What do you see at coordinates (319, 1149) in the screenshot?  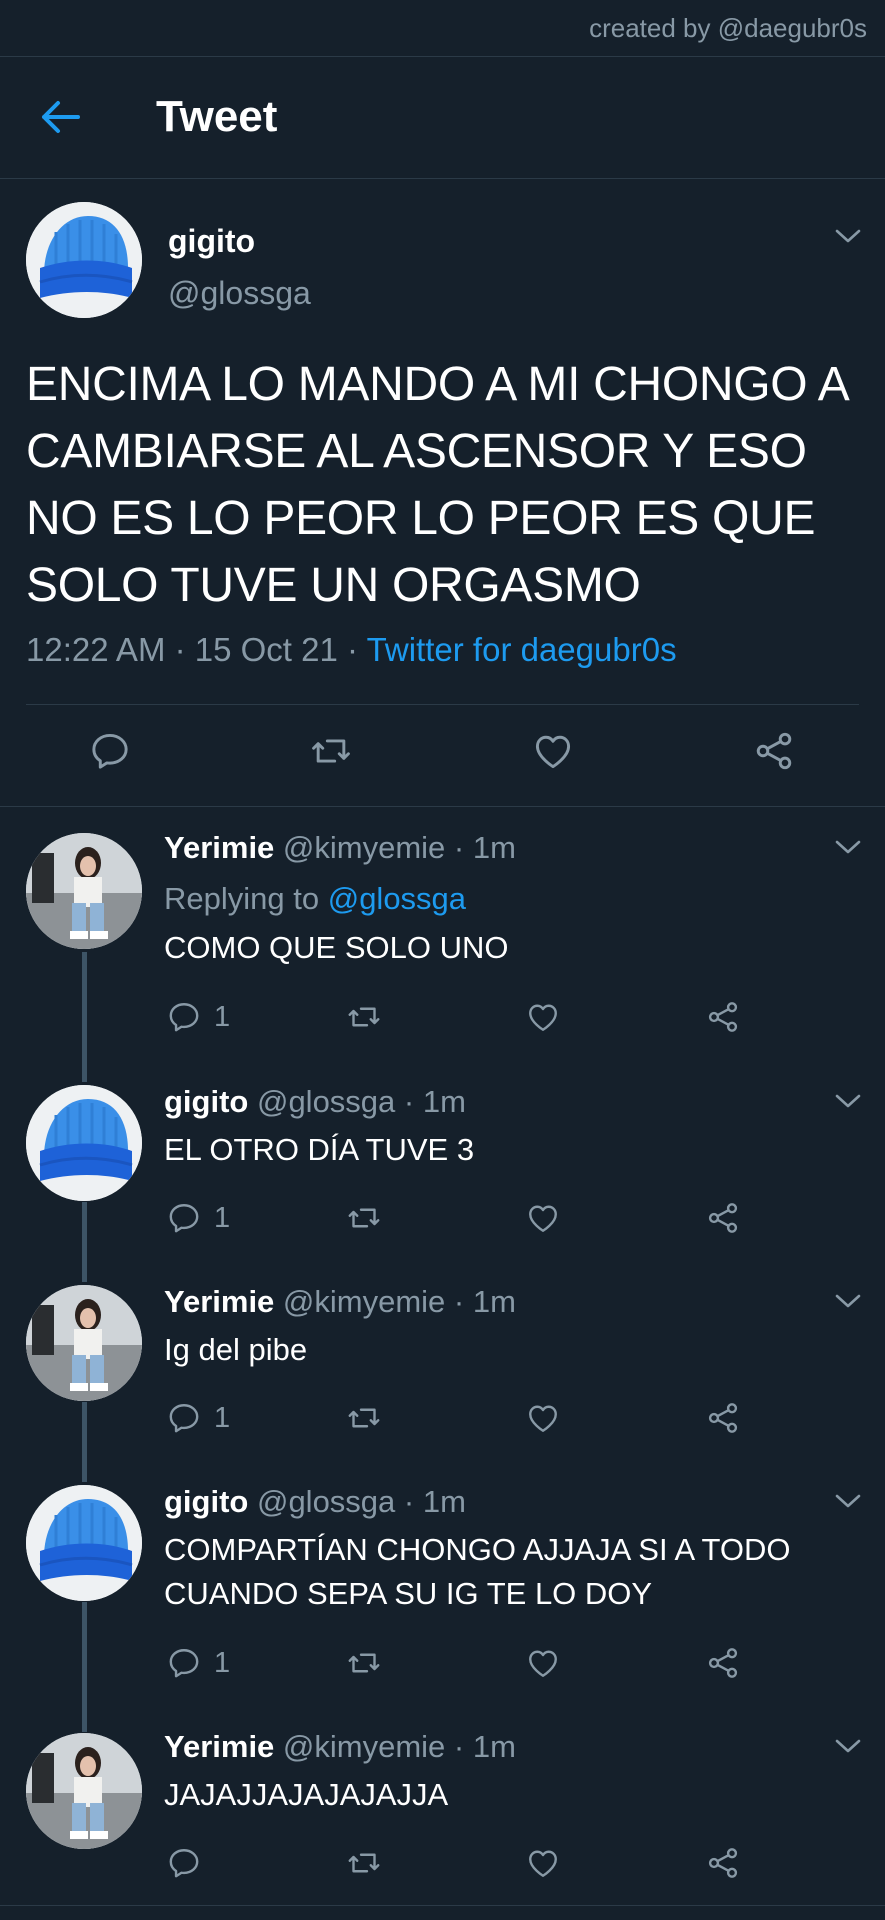 I see `reply-text: EL OTRO DÍA TUVE 3` at bounding box center [319, 1149].